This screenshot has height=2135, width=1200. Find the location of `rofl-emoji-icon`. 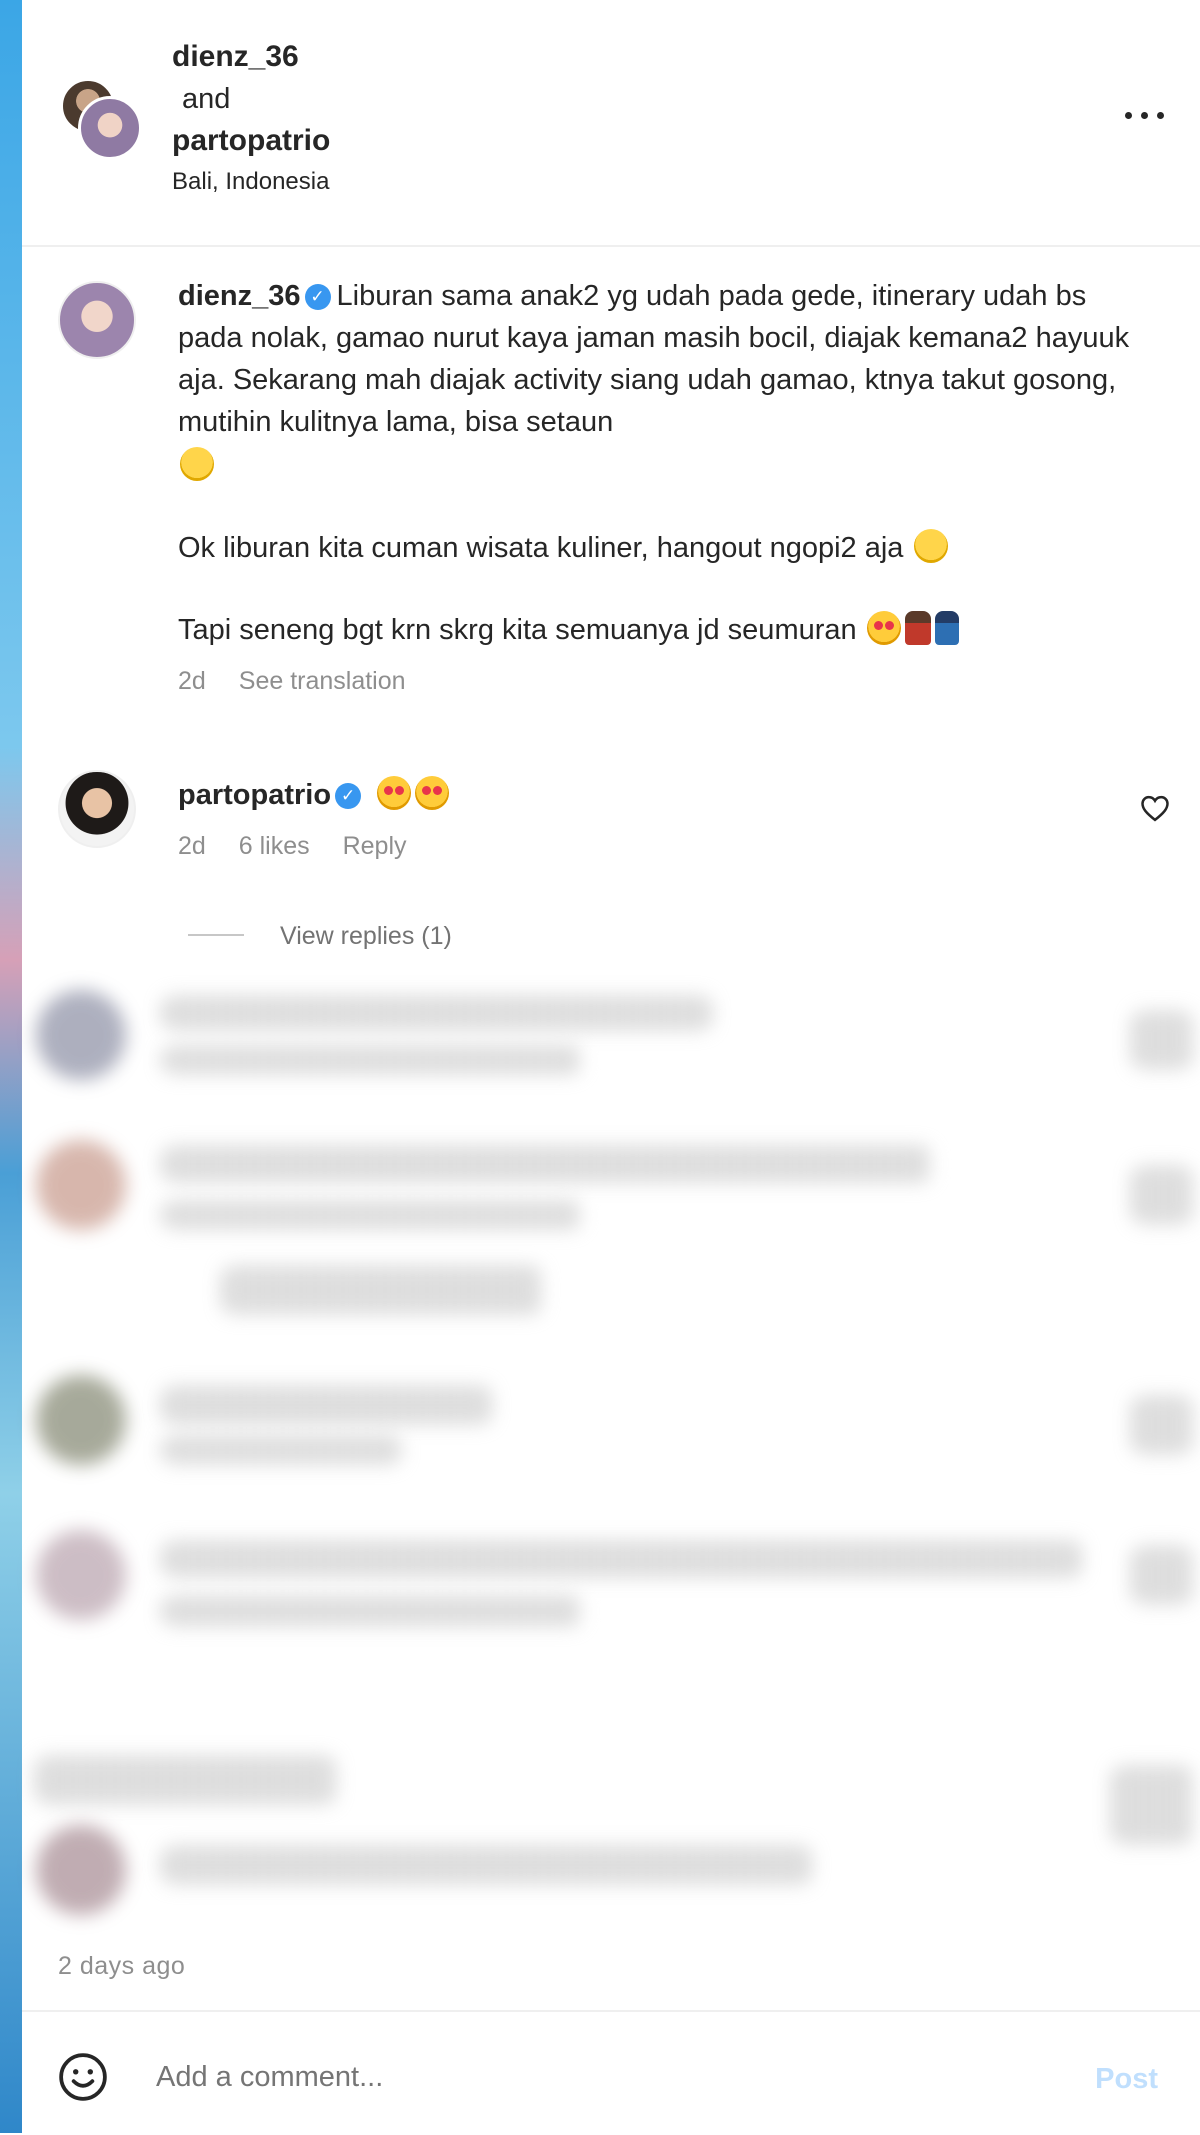

rofl-emoji-icon is located at coordinates (197, 464).